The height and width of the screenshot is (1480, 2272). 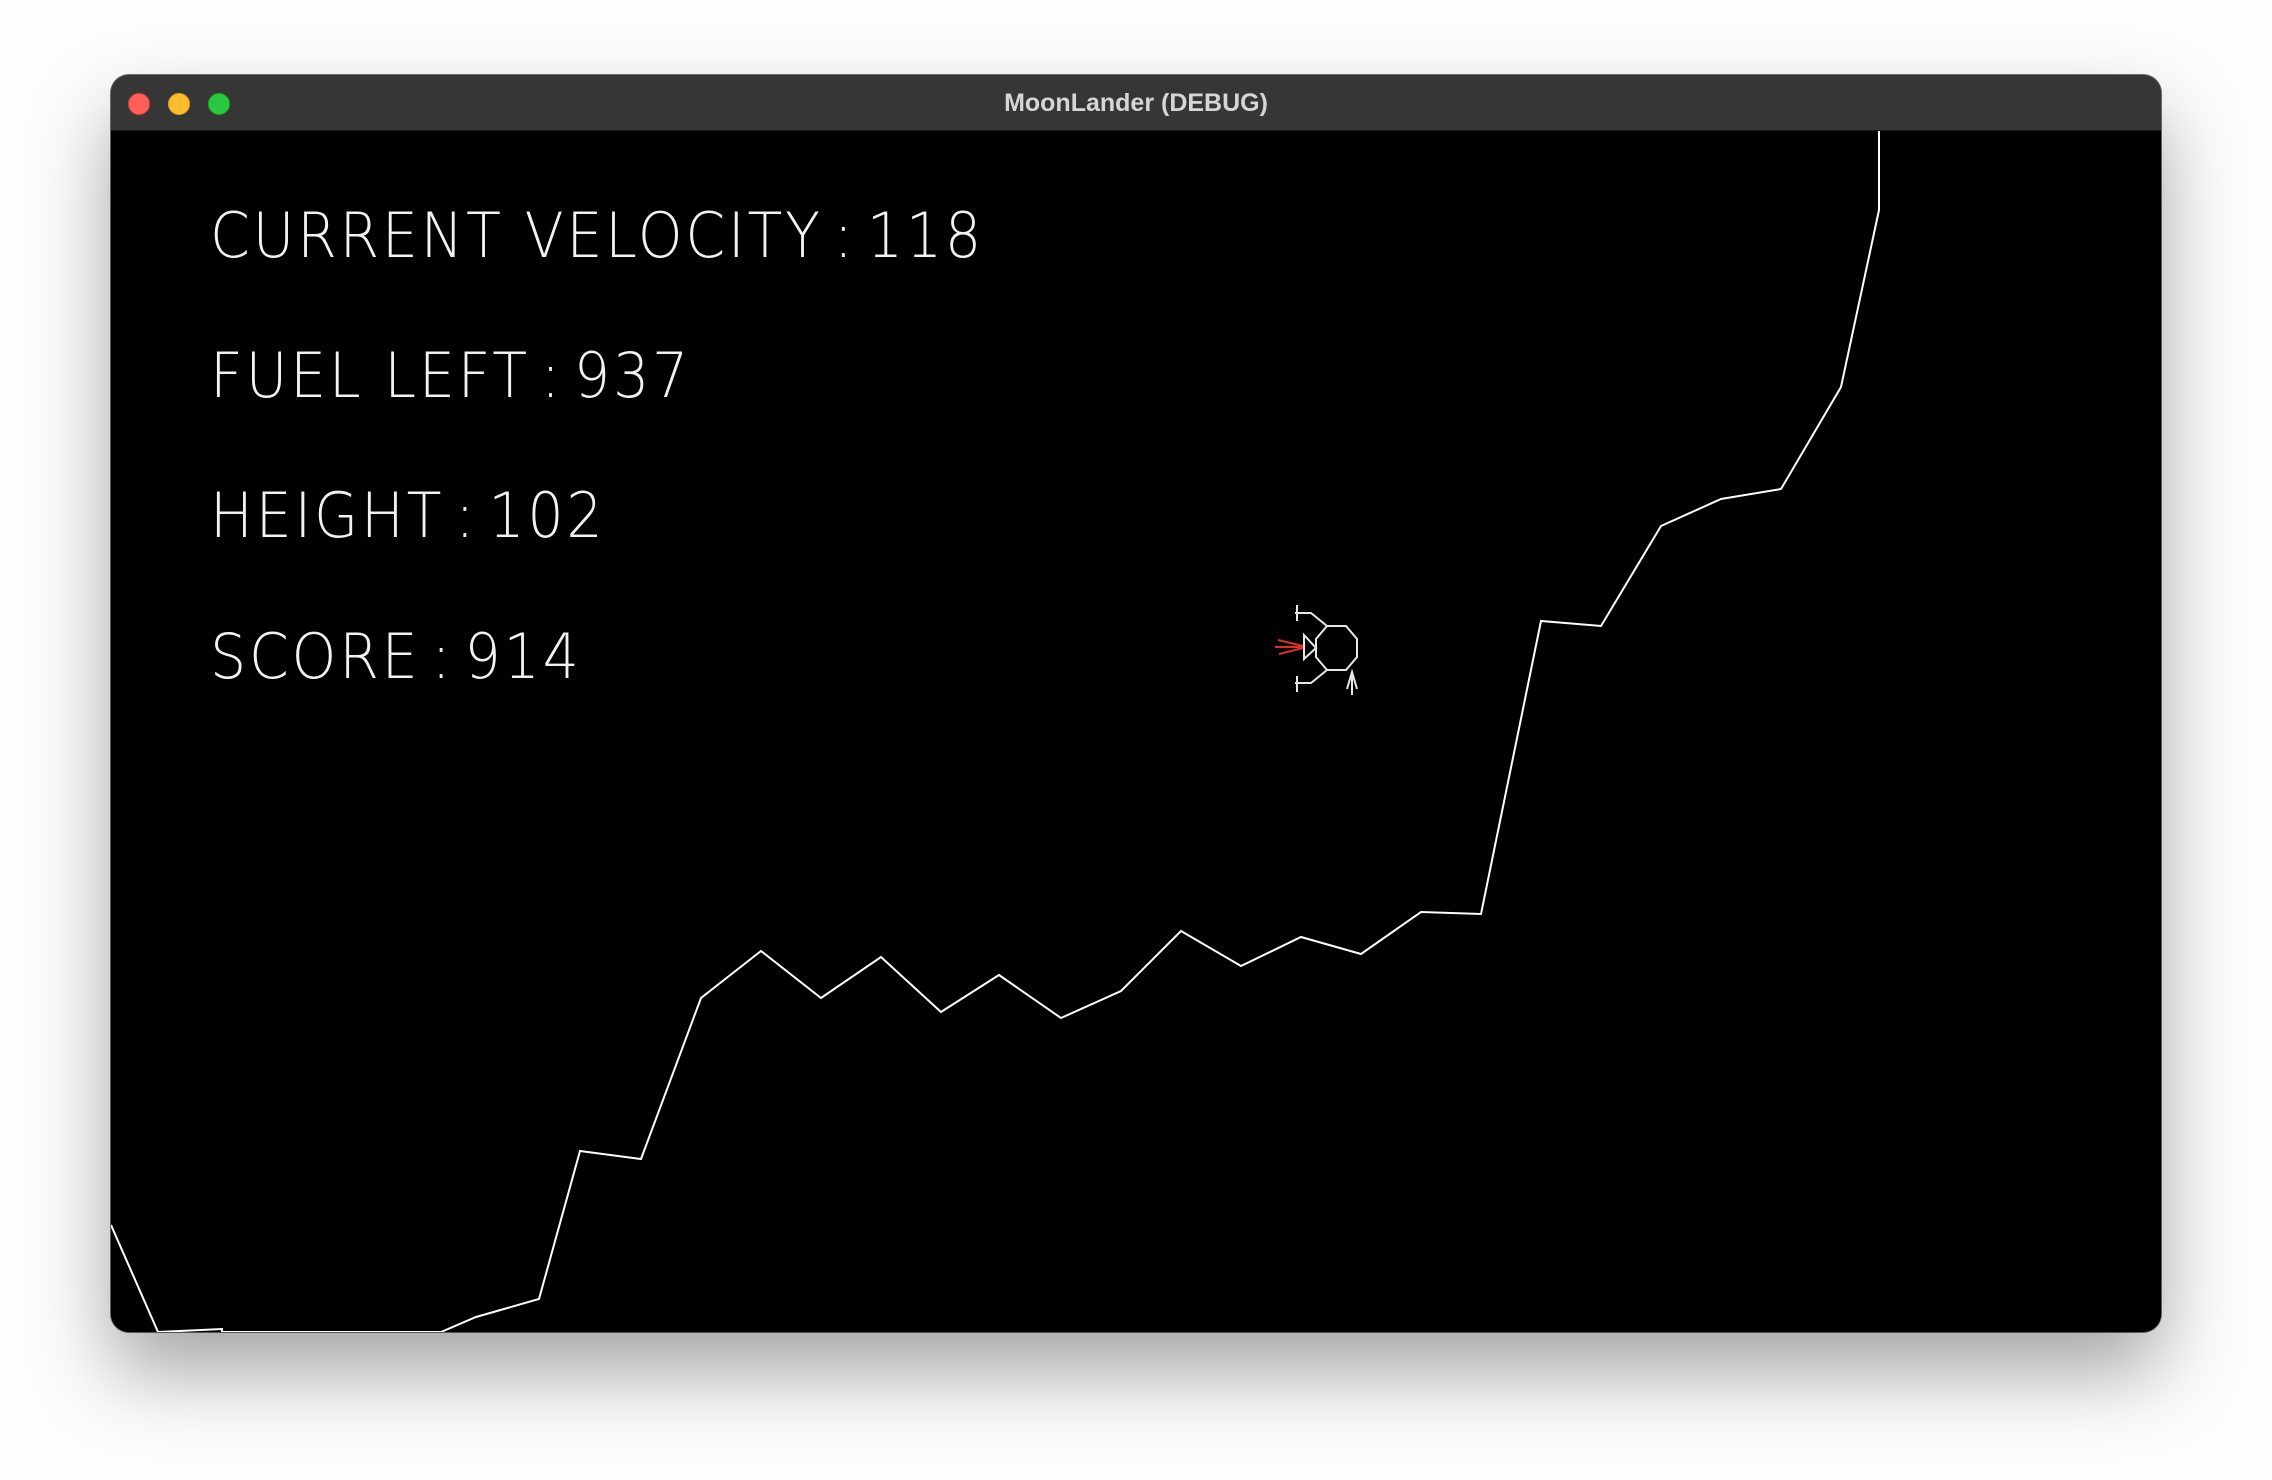 I want to click on lander-cabin, so click(x=1336, y=648).